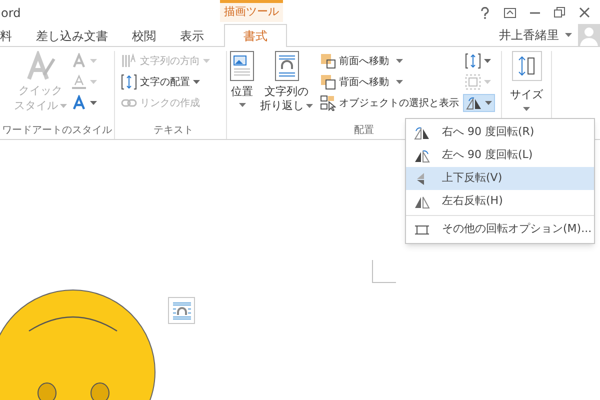 The width and height of the screenshot is (600, 400). What do you see at coordinates (422, 133) in the screenshot?
I see `rotate-right-icon` at bounding box center [422, 133].